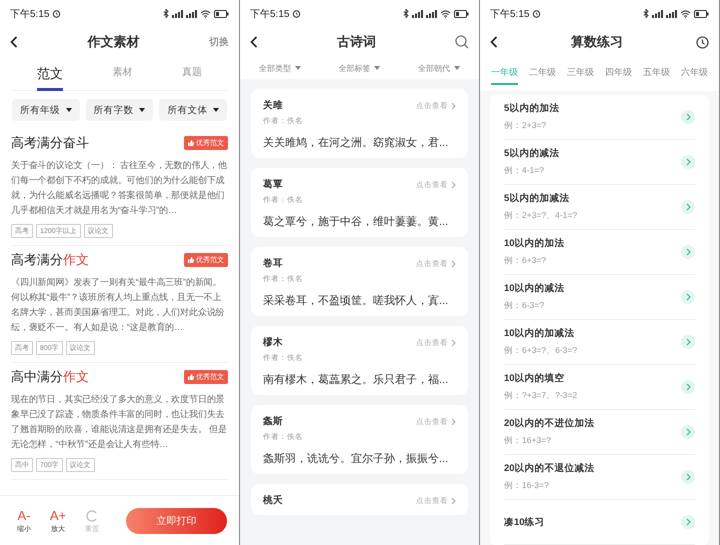  I want to click on reset-icon, so click(92, 516).